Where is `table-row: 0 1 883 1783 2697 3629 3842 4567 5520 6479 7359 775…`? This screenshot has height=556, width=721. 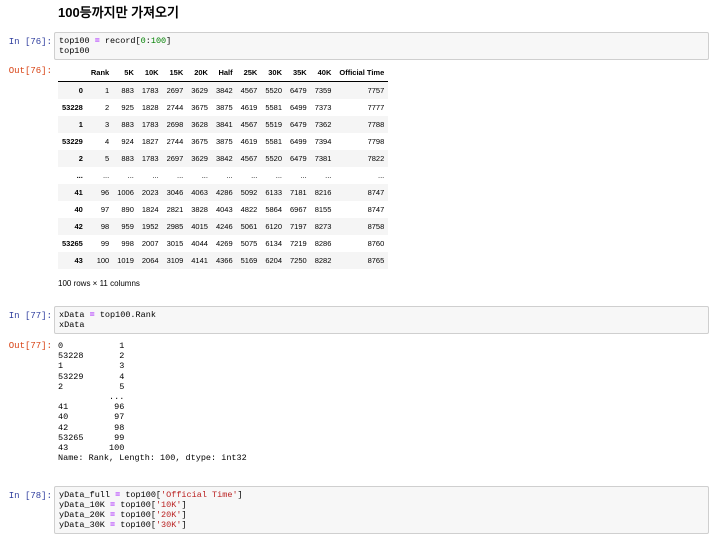
table-row: 0 1 883 1783 2697 3629 3842 4567 5520 6479 7359 775… is located at coordinates (223, 90).